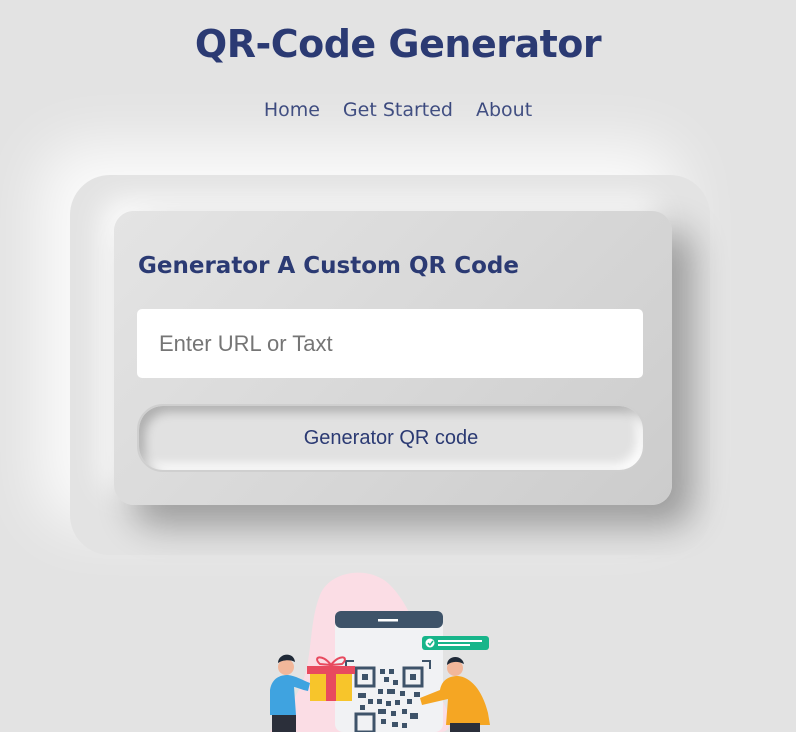 This screenshot has height=732, width=796. Describe the element at coordinates (380, 652) in the screenshot. I see `qr-scan-illustration` at that location.